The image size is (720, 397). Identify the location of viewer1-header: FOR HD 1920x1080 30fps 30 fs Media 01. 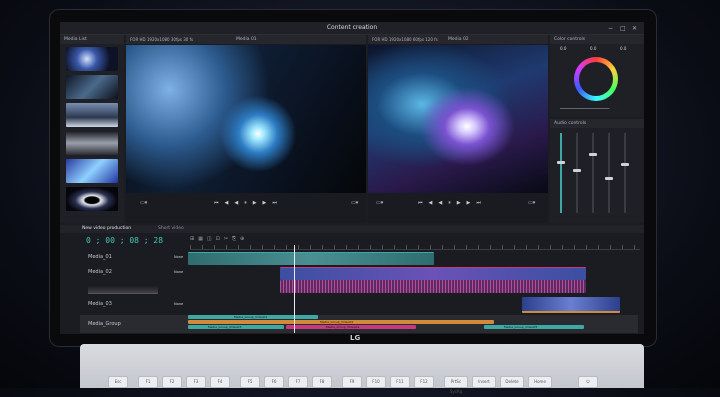
(246, 39).